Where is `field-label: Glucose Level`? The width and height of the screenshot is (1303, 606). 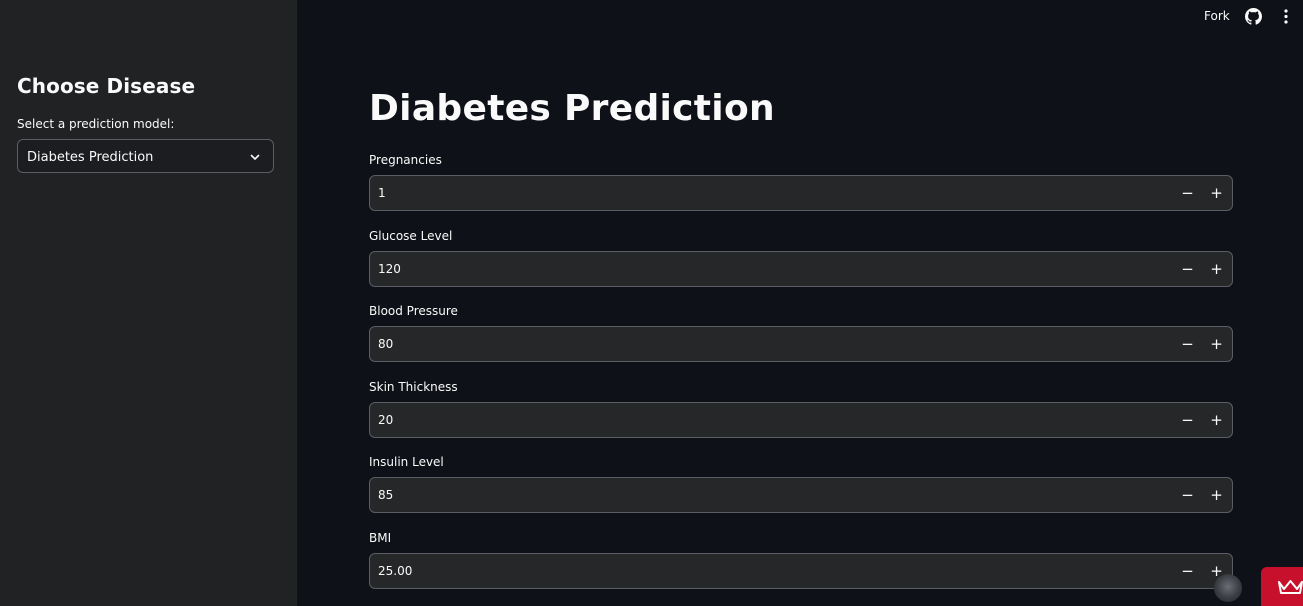
field-label: Glucose Level is located at coordinates (411, 236).